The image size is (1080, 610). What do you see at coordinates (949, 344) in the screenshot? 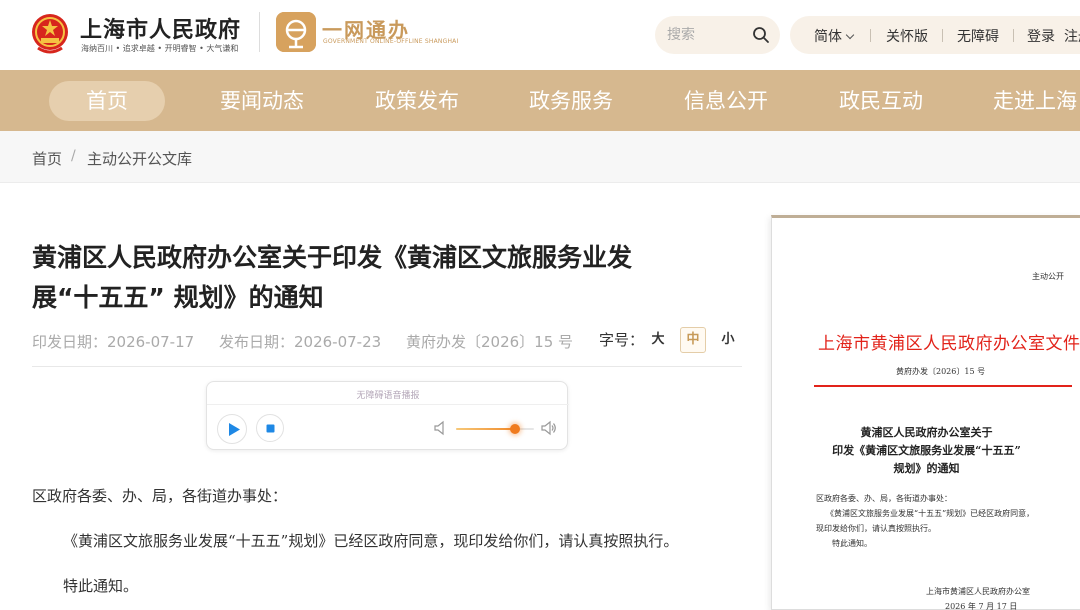
I see `doc-header: 上海市黄浦区人民政府办公室文件` at bounding box center [949, 344].